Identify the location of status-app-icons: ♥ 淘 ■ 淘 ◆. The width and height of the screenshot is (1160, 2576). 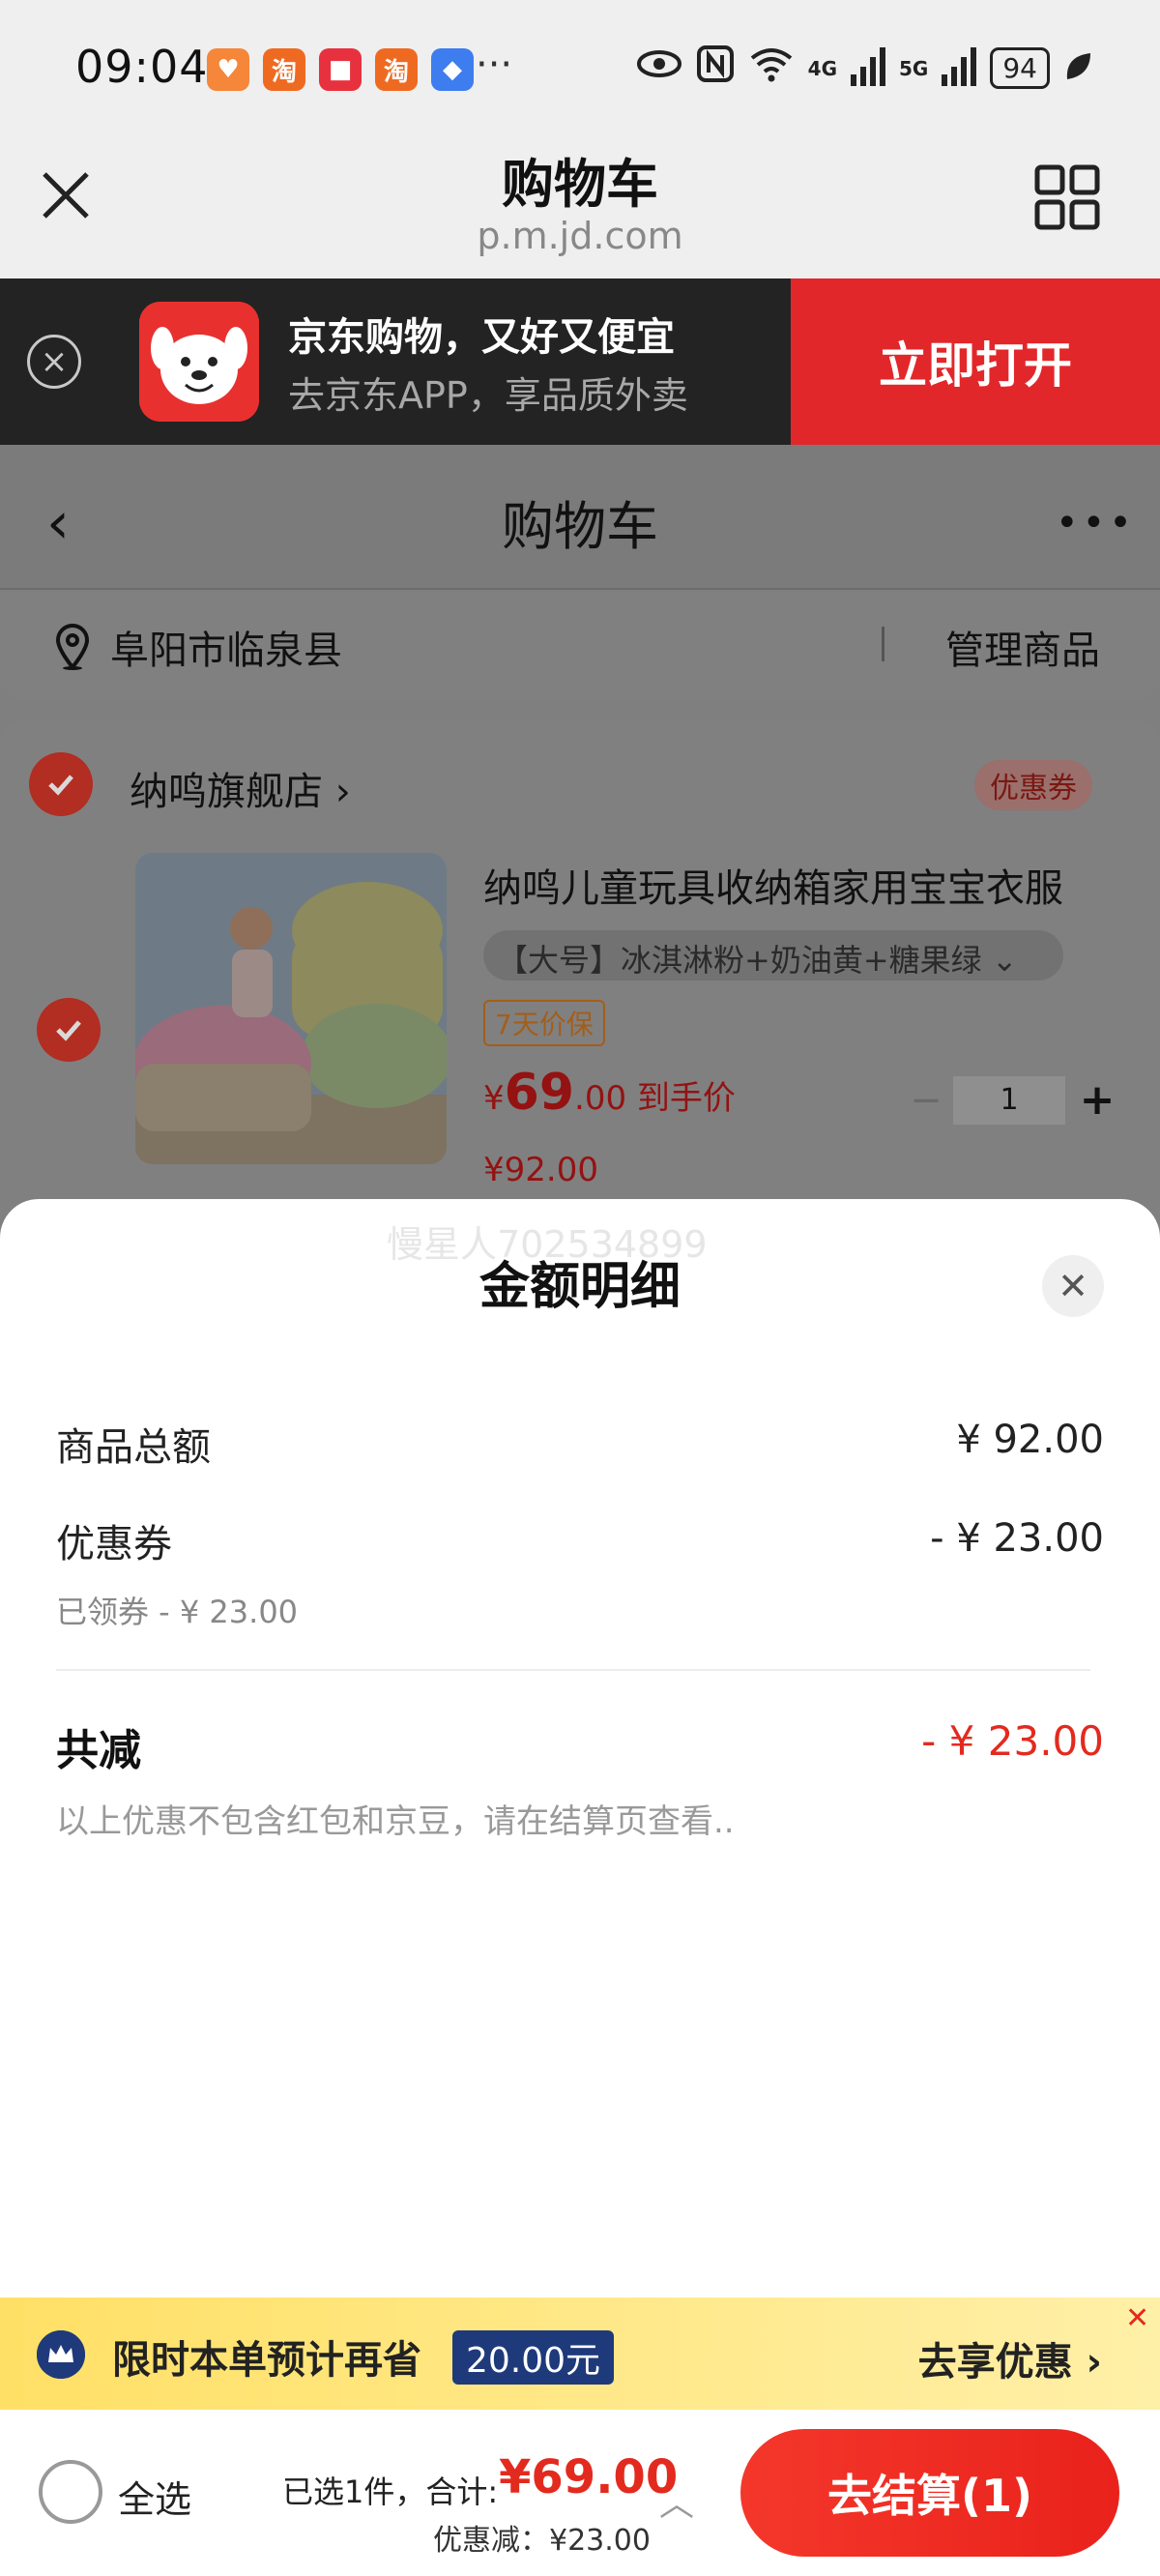
(340, 69).